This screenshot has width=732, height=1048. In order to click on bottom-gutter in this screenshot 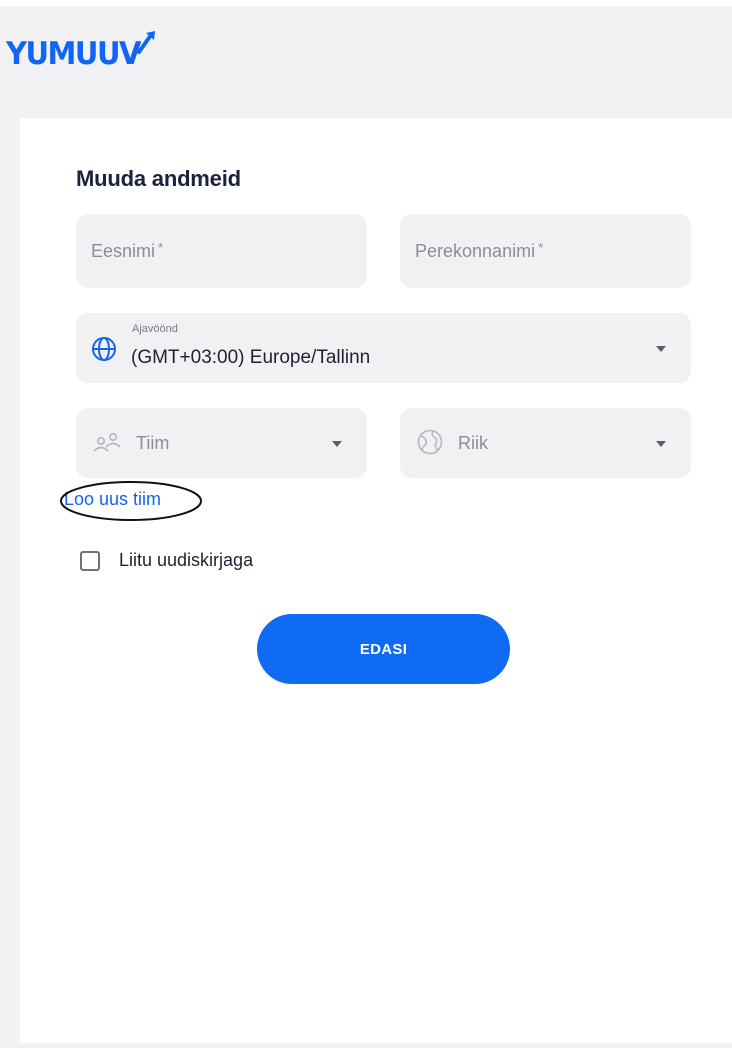, I will do `click(366, 1045)`.